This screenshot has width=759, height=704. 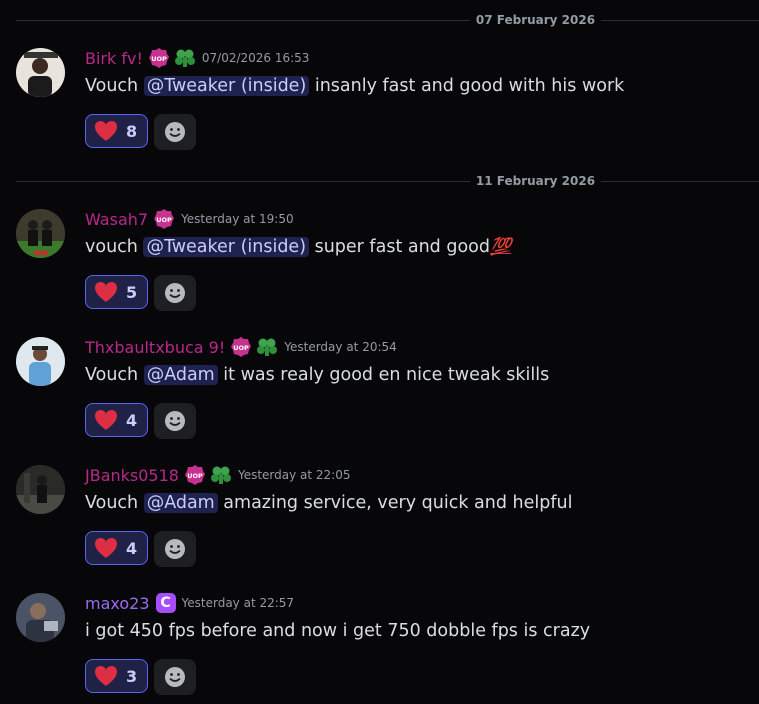 What do you see at coordinates (535, 20) in the screenshot?
I see `date-divider-label: 07 February 2026` at bounding box center [535, 20].